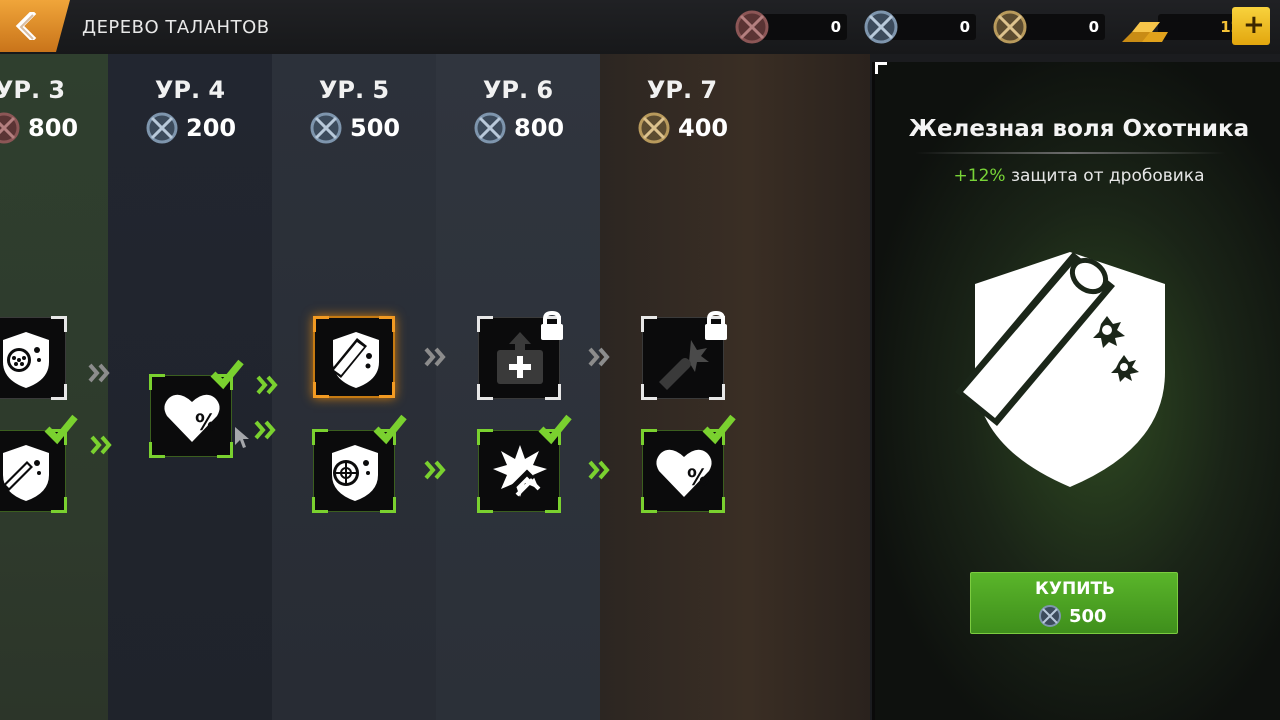  I want to click on talent-node-l7-bottom: %, so click(688, 463).